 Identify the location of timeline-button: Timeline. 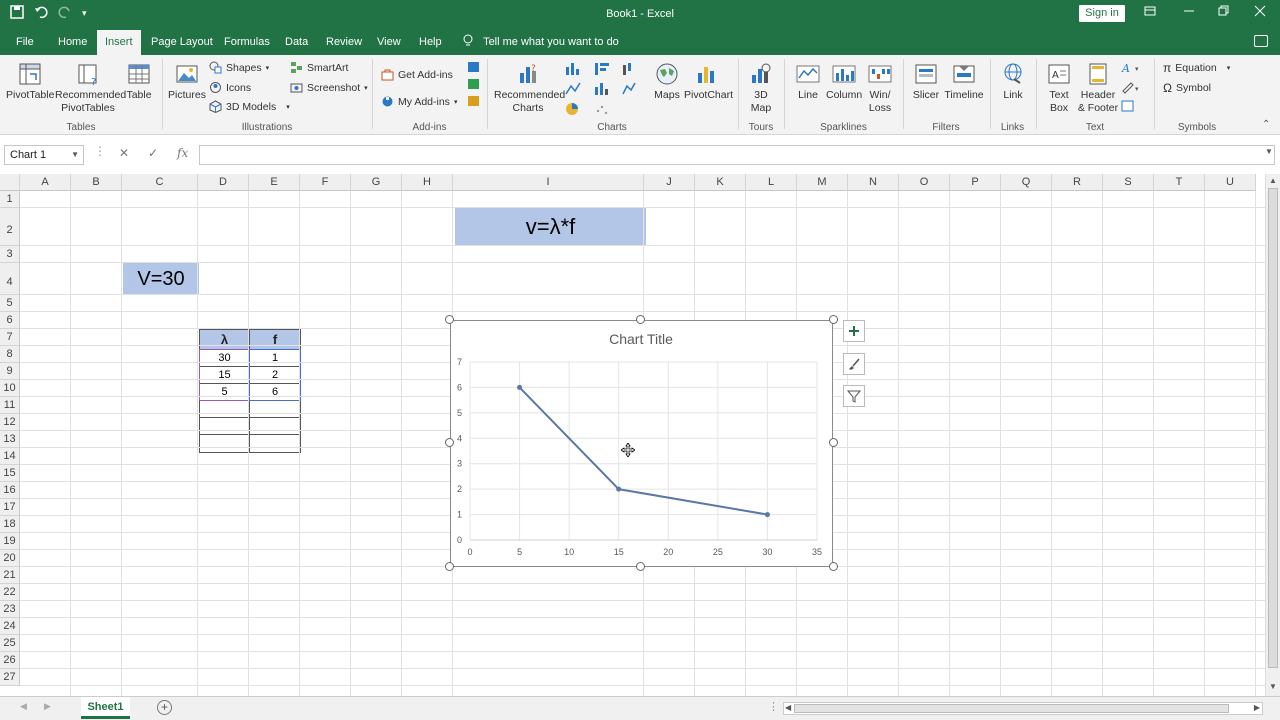
(964, 81).